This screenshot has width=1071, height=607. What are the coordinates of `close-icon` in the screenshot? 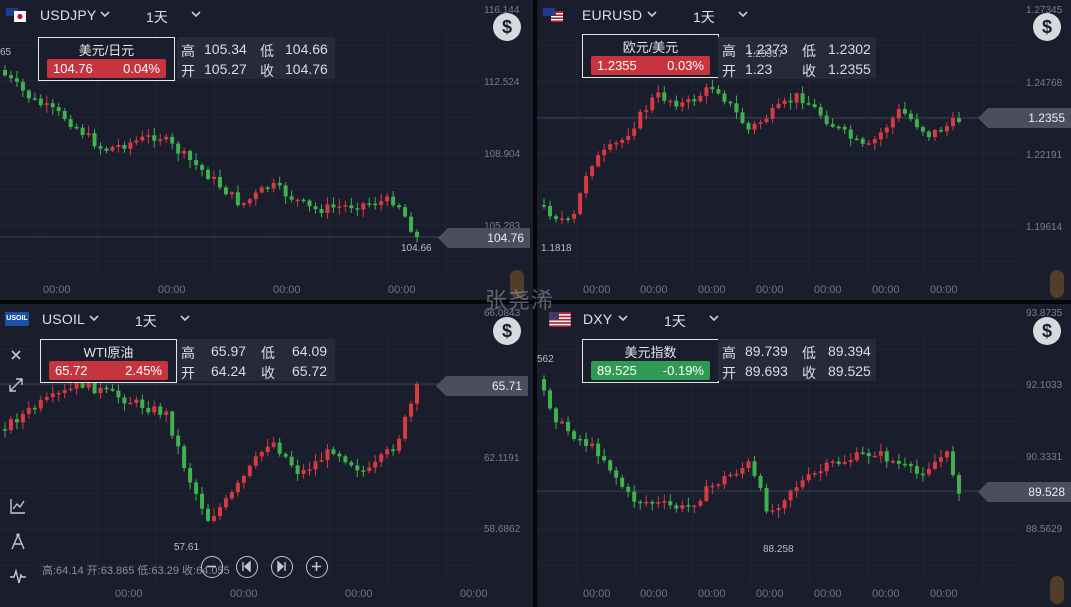 It's located at (16, 355).